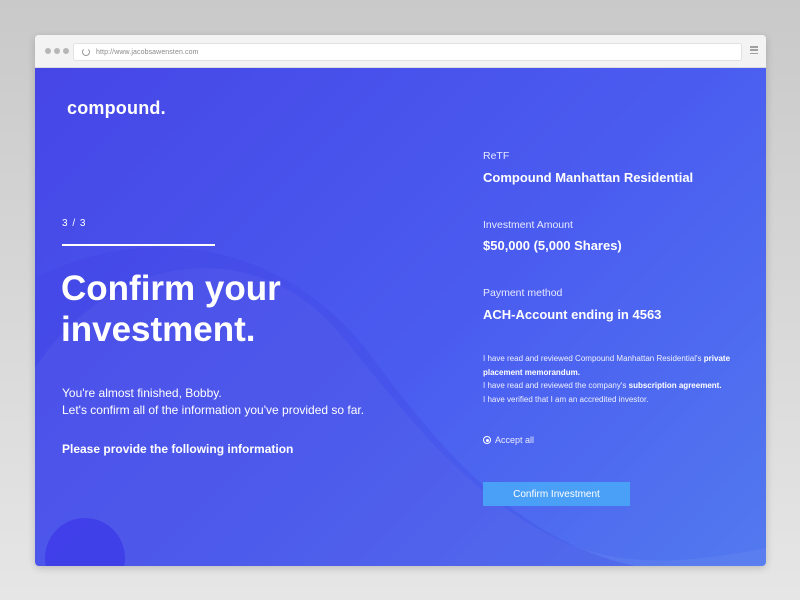 The height and width of the screenshot is (600, 800). Describe the element at coordinates (142, 393) in the screenshot. I see `intro-line: You're almost finished, Bobby.` at that location.